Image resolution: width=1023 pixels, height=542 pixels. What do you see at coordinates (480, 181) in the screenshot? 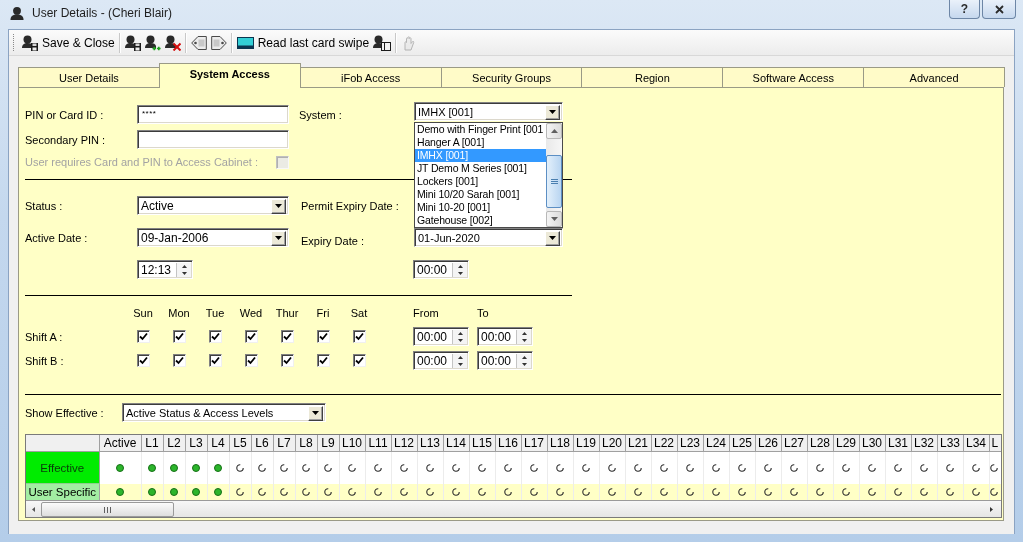
I see `dropdown-option: Lockers [001]` at bounding box center [480, 181].